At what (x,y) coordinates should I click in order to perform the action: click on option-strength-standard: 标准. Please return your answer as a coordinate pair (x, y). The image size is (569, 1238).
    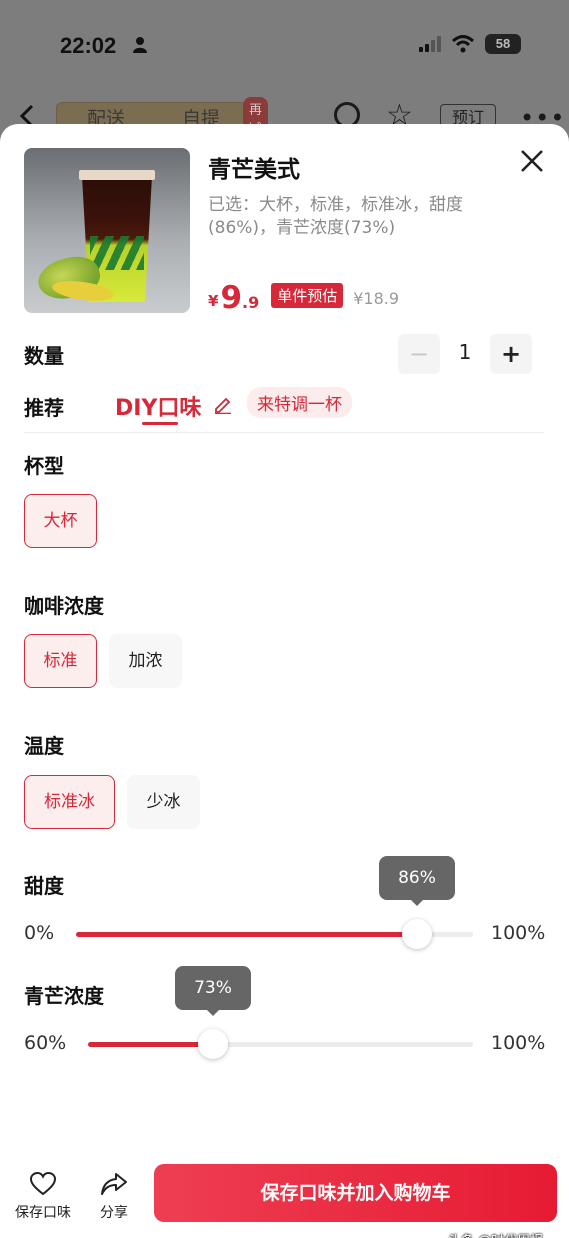
    Looking at the image, I should click on (60, 661).